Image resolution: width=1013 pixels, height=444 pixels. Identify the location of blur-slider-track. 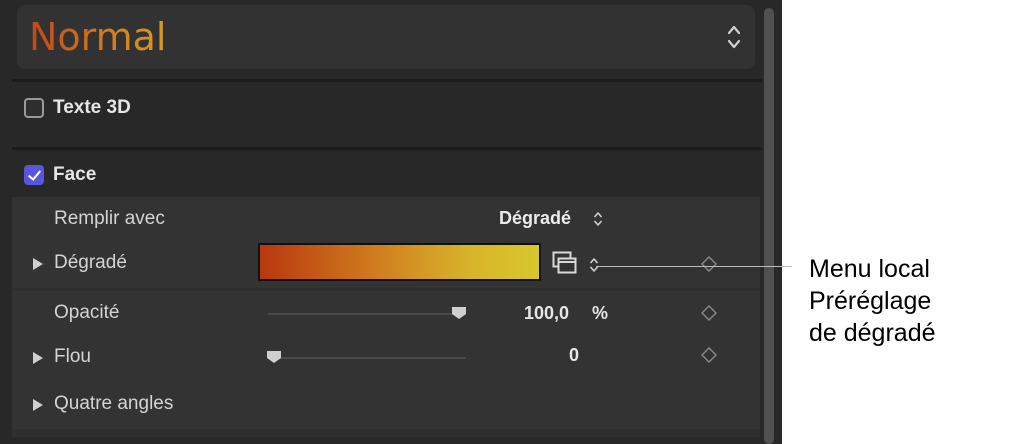
(367, 358).